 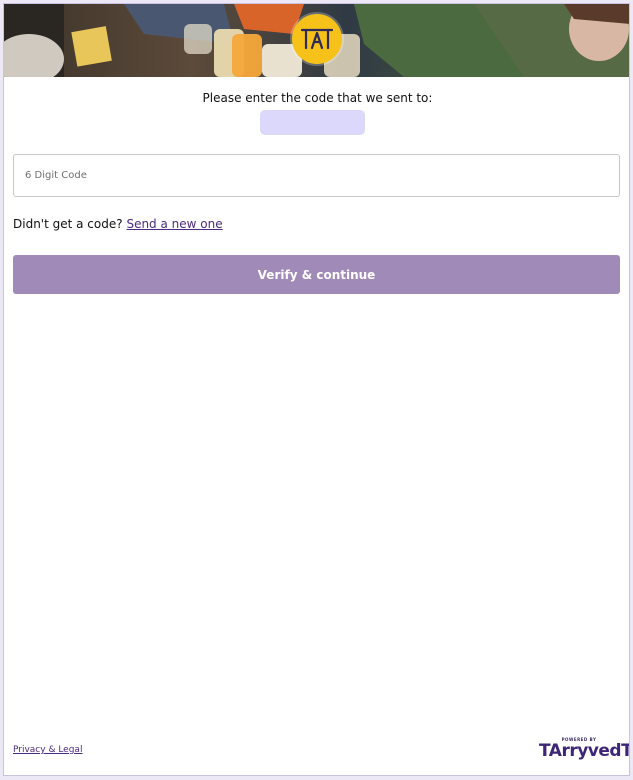 I want to click on powered-by-logo: POWERED BY TArryvedT, so click(x=584, y=749).